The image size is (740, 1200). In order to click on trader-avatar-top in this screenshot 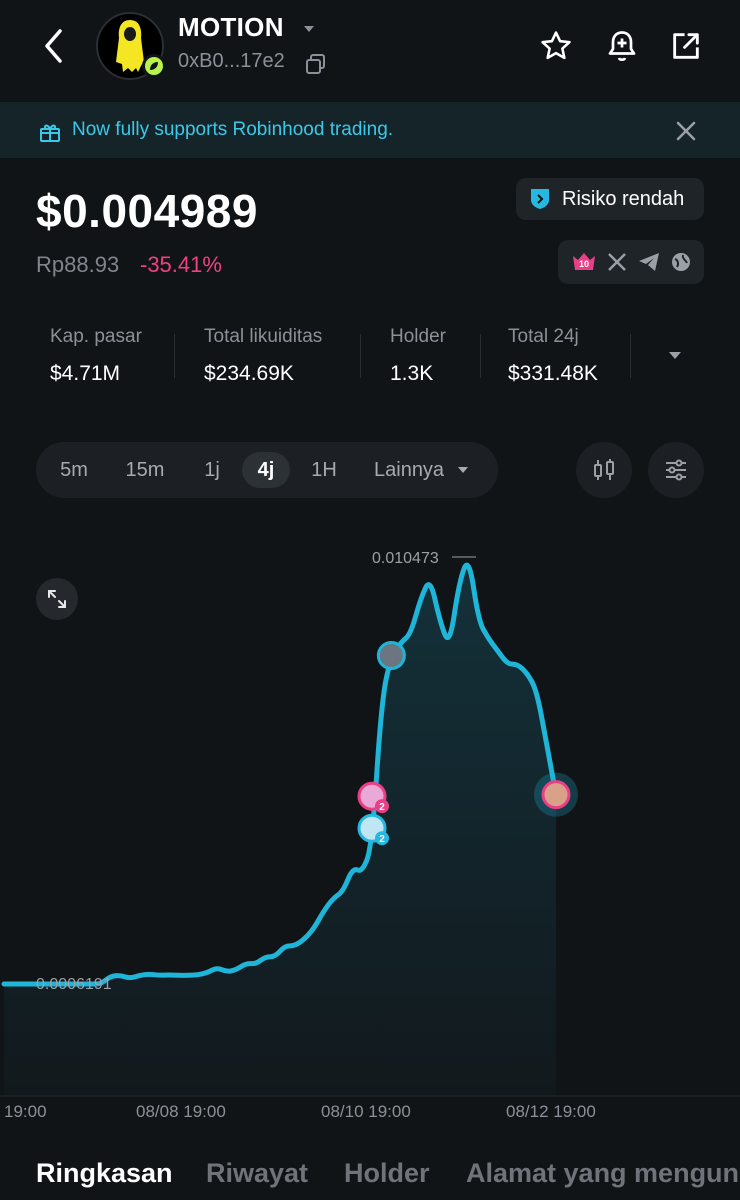, I will do `click(391, 656)`.